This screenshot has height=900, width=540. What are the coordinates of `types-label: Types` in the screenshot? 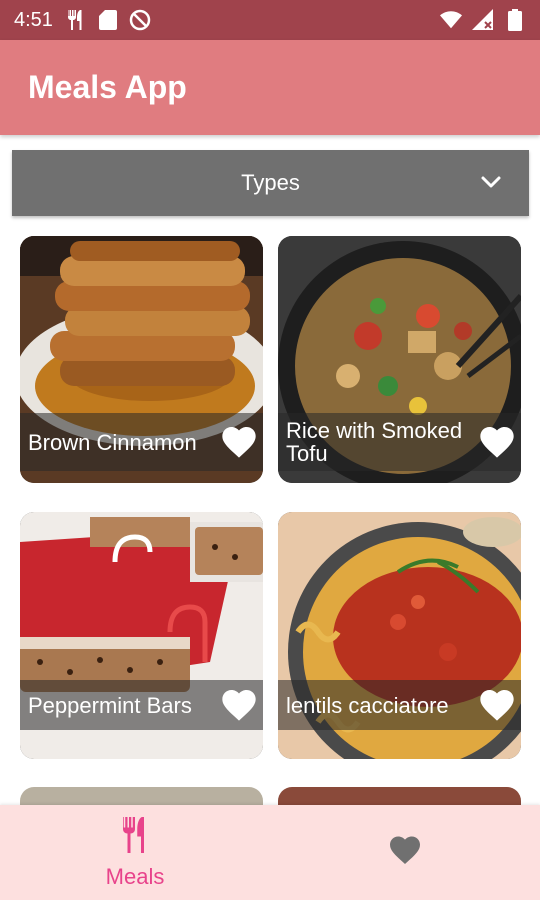 It's located at (270, 182).